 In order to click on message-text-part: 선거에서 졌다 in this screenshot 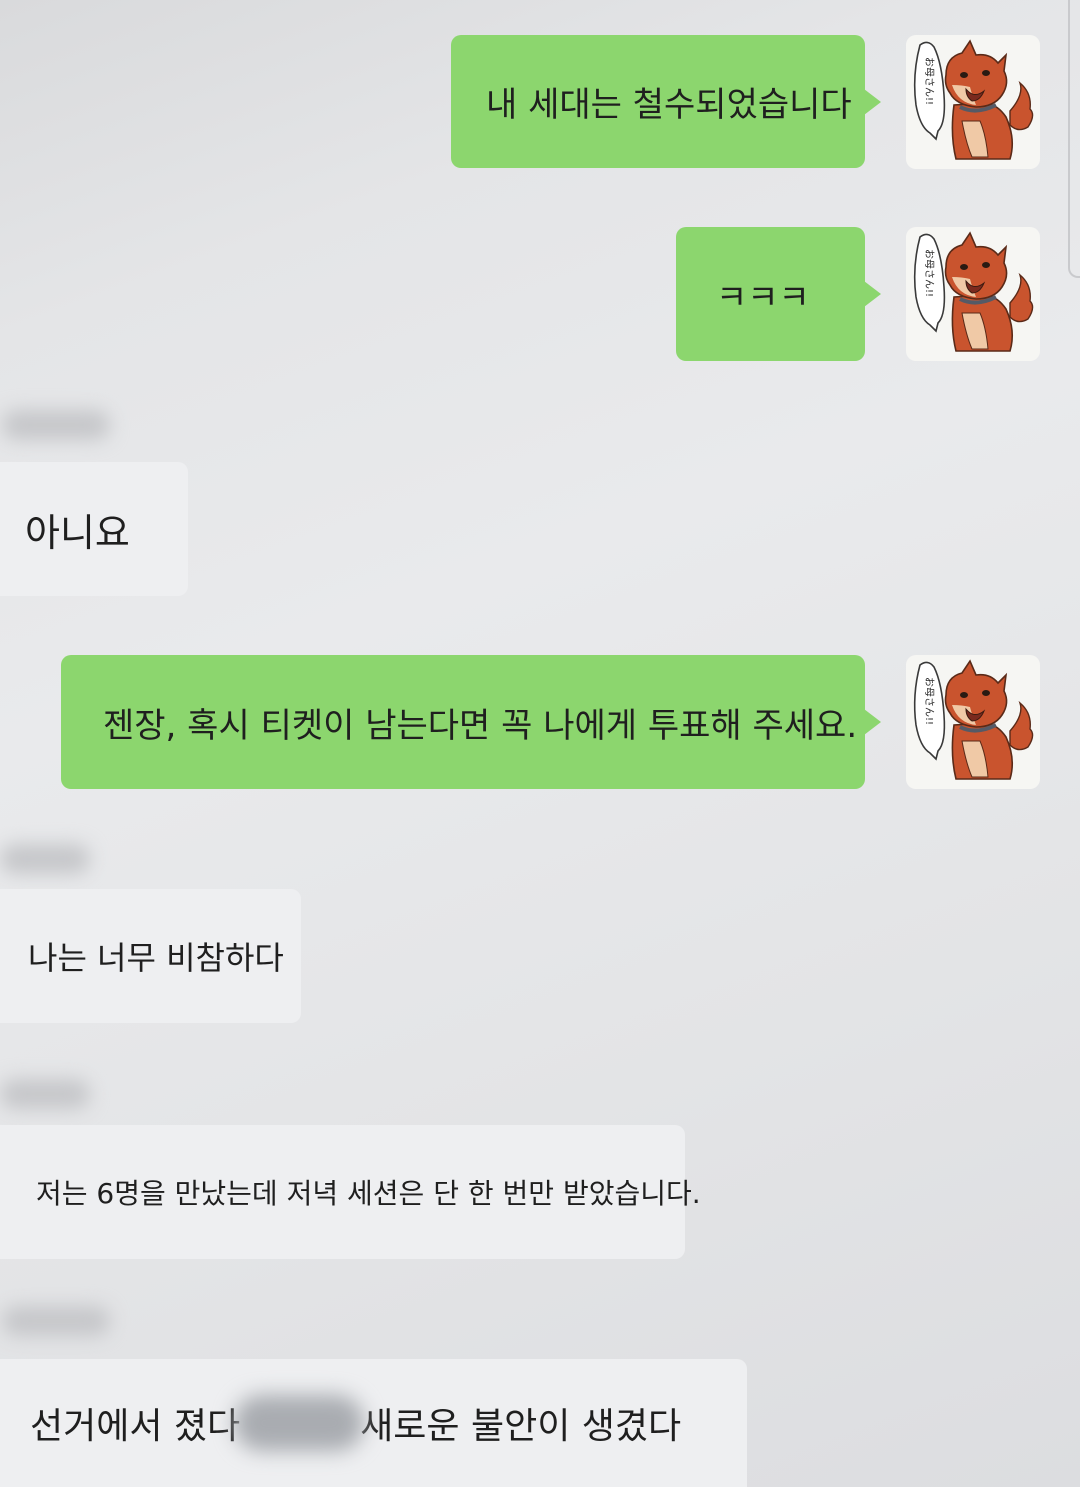, I will do `click(135, 1426)`.